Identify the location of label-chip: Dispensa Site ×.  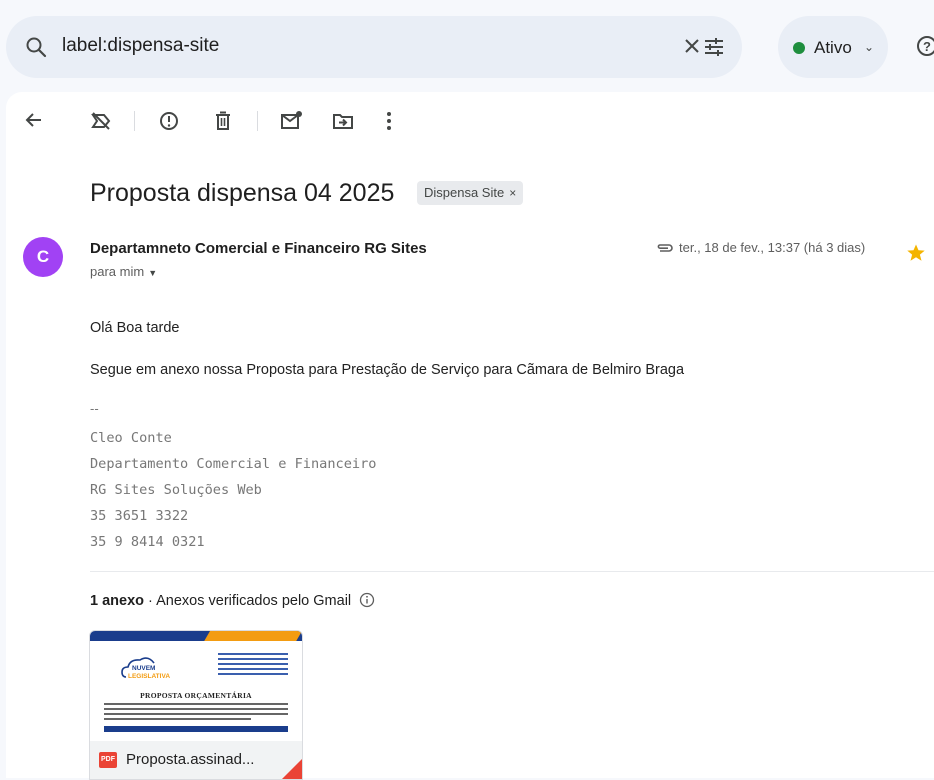
(470, 193).